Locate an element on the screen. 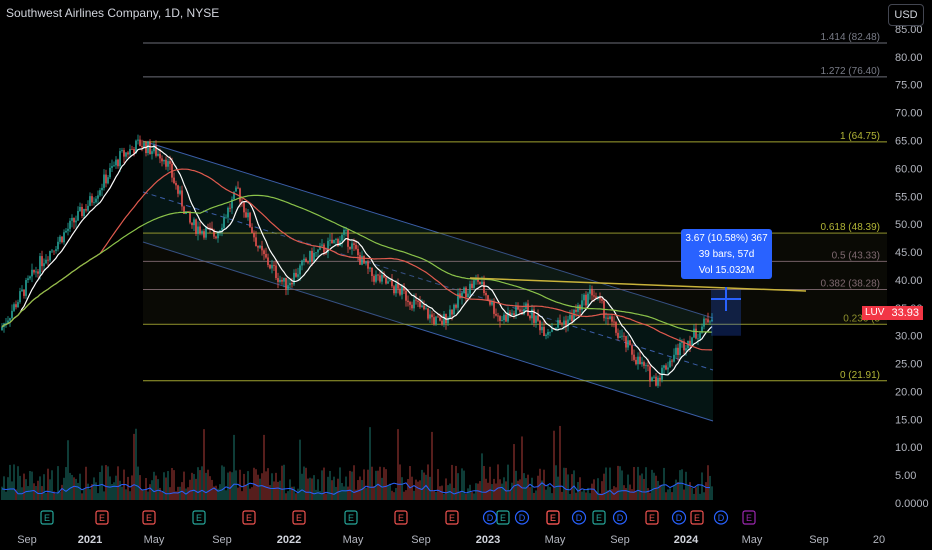 The image size is (932, 550). event-letter: D is located at coordinates (490, 518).